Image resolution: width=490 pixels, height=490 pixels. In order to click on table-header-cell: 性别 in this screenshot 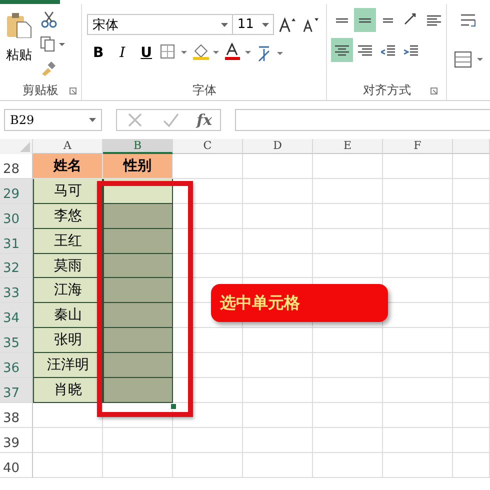, I will do `click(138, 166)`.